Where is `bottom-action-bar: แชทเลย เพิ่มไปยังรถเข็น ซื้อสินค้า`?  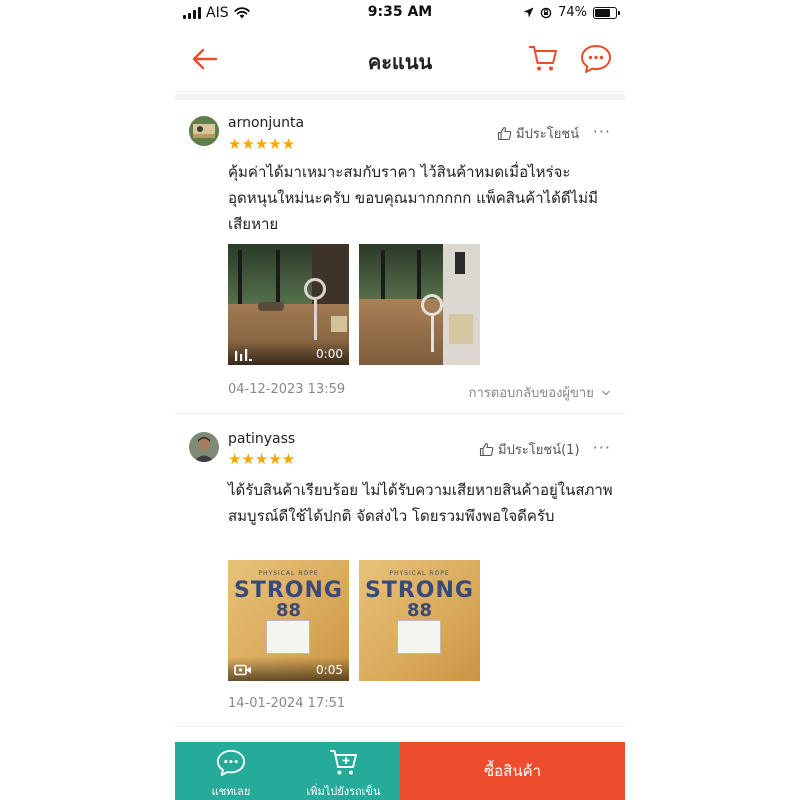 bottom-action-bar: แชทเลย เพิ่มไปยังรถเข็น ซื้อสินค้า is located at coordinates (400, 771).